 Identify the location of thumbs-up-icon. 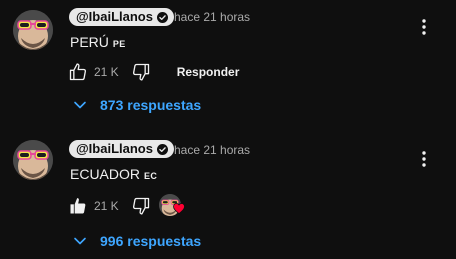
(78, 72).